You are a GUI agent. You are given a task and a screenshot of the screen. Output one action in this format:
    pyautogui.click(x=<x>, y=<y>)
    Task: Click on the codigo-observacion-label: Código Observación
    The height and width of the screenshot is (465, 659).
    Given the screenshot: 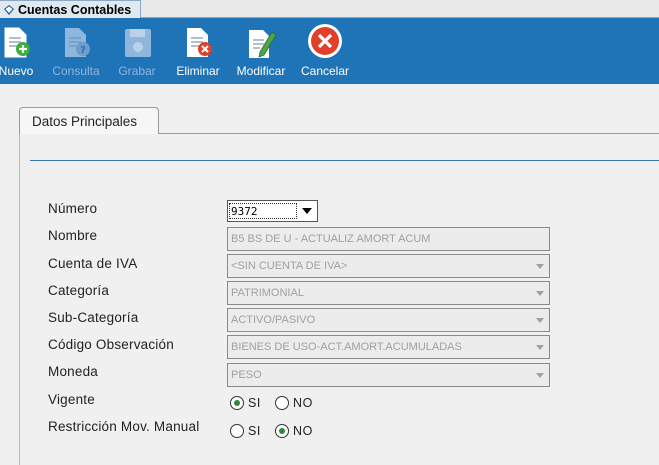 What is the action you would take?
    pyautogui.click(x=111, y=344)
    